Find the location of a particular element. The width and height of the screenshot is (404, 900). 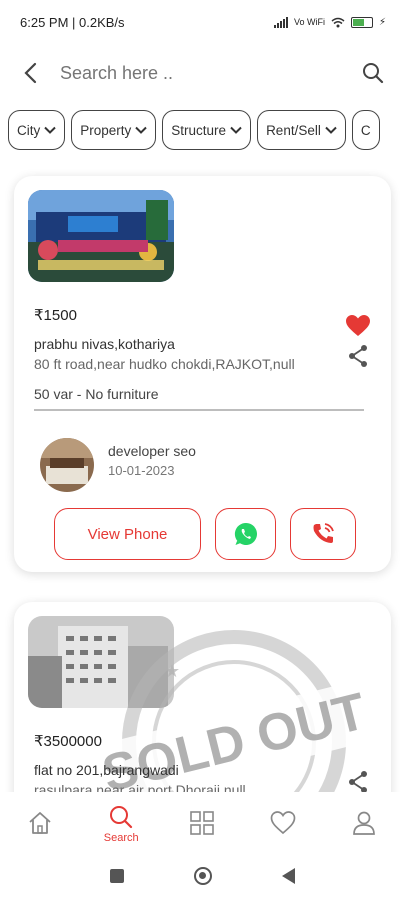

filter-label: City is located at coordinates (29, 130).